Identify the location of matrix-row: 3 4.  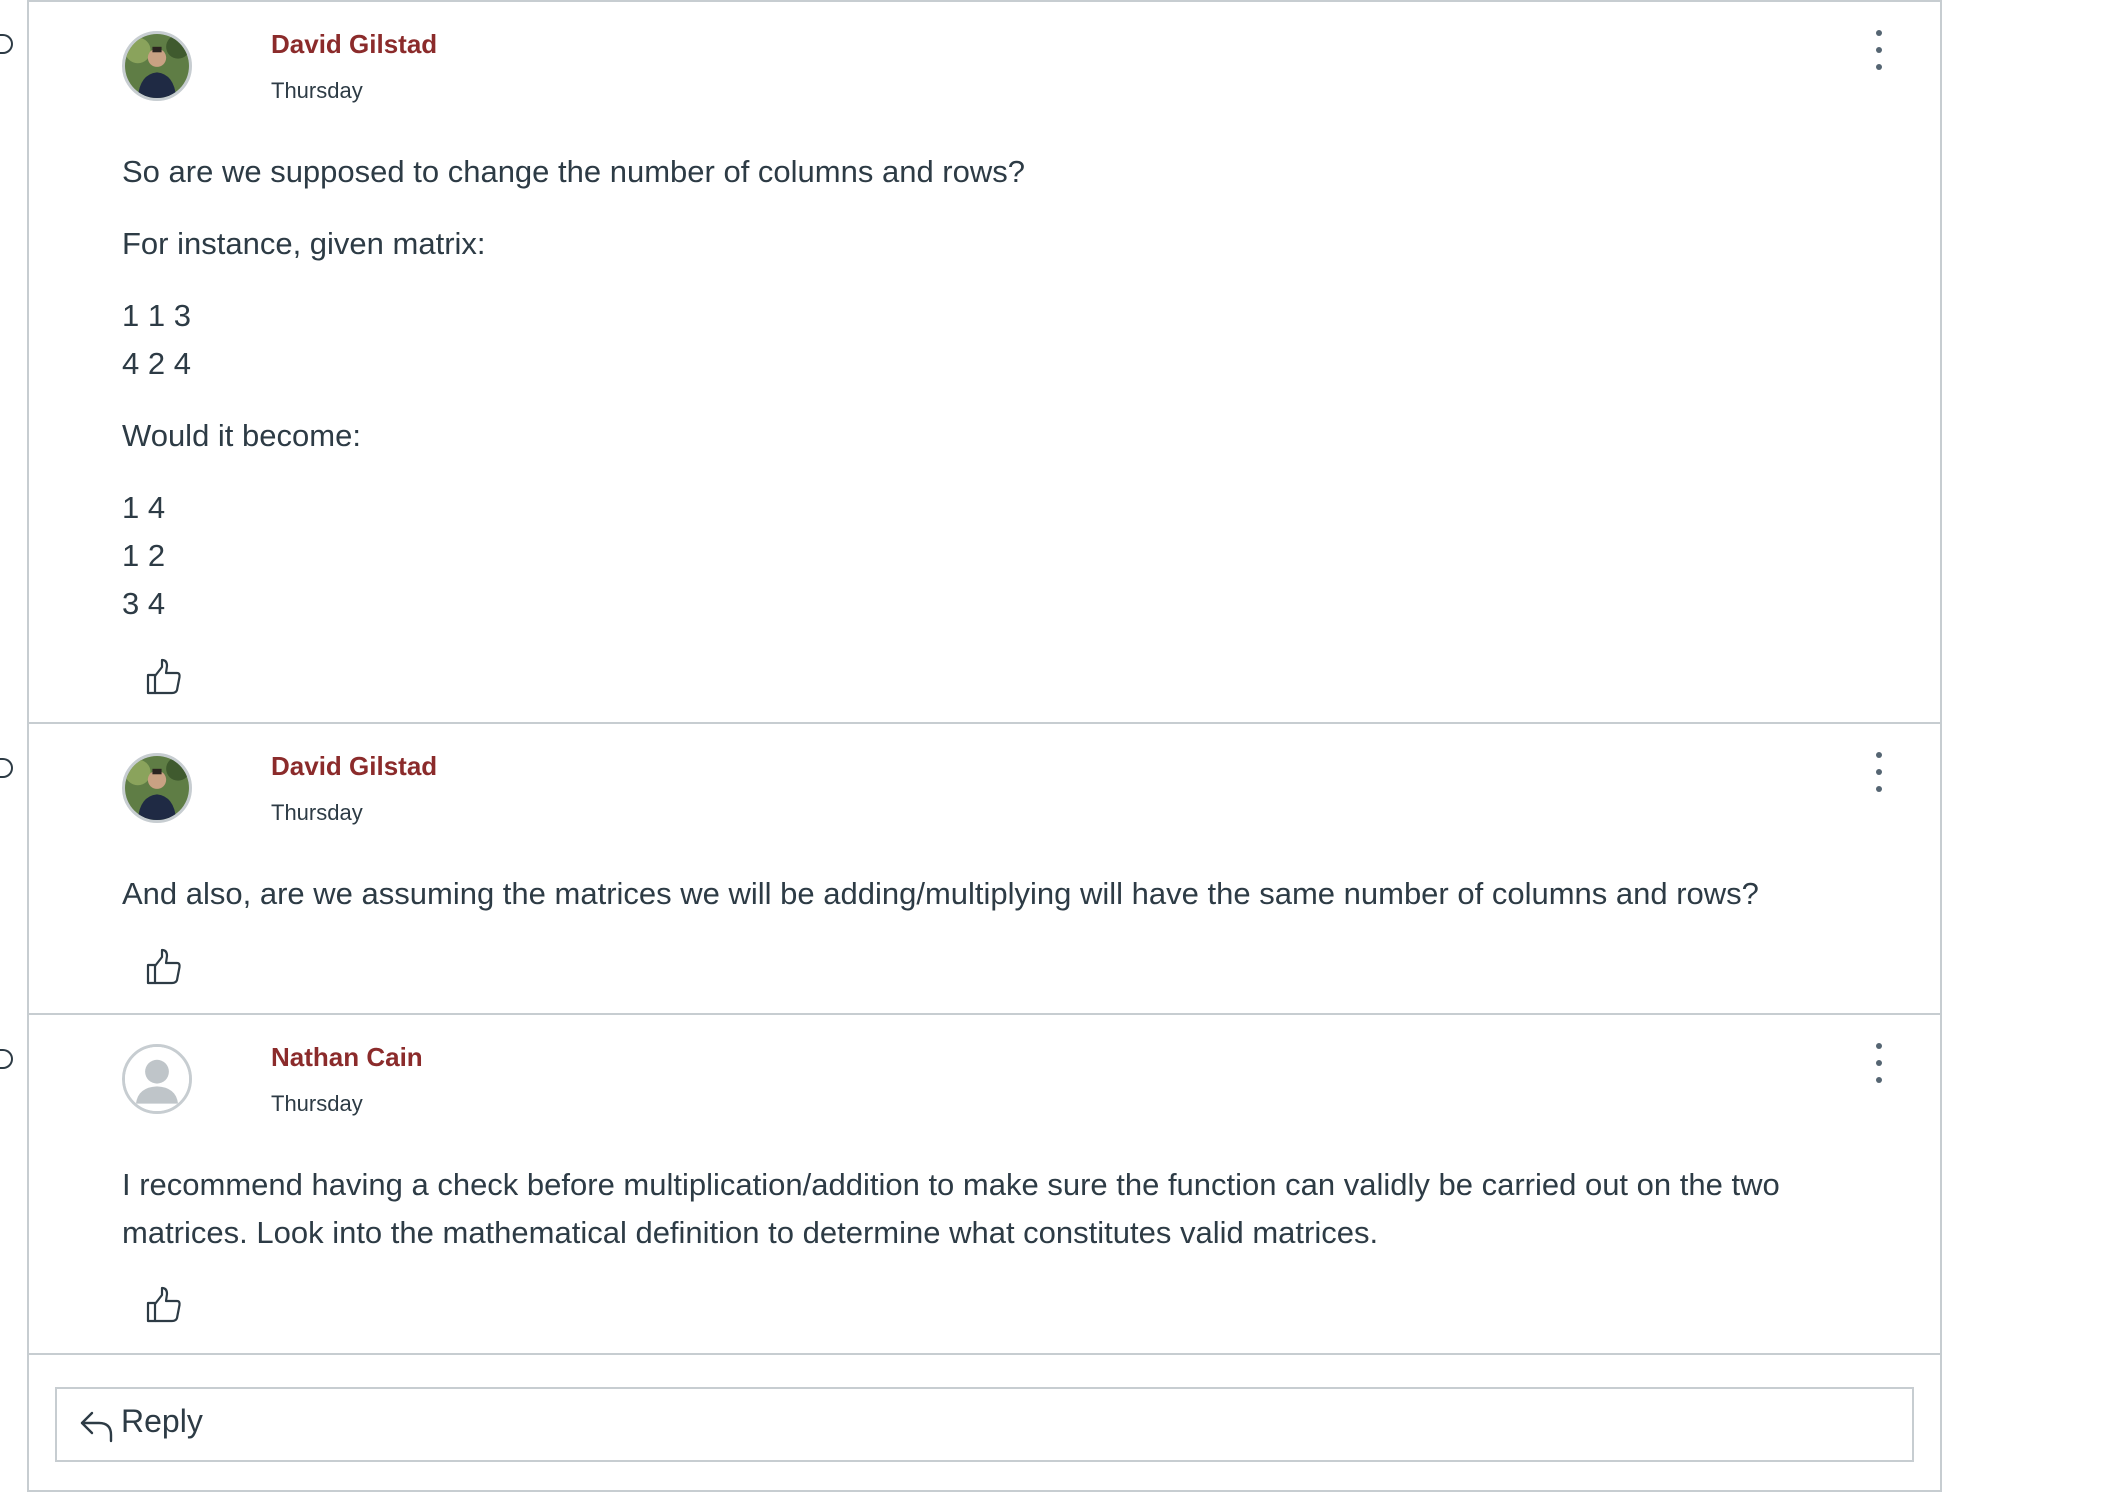
(144, 603).